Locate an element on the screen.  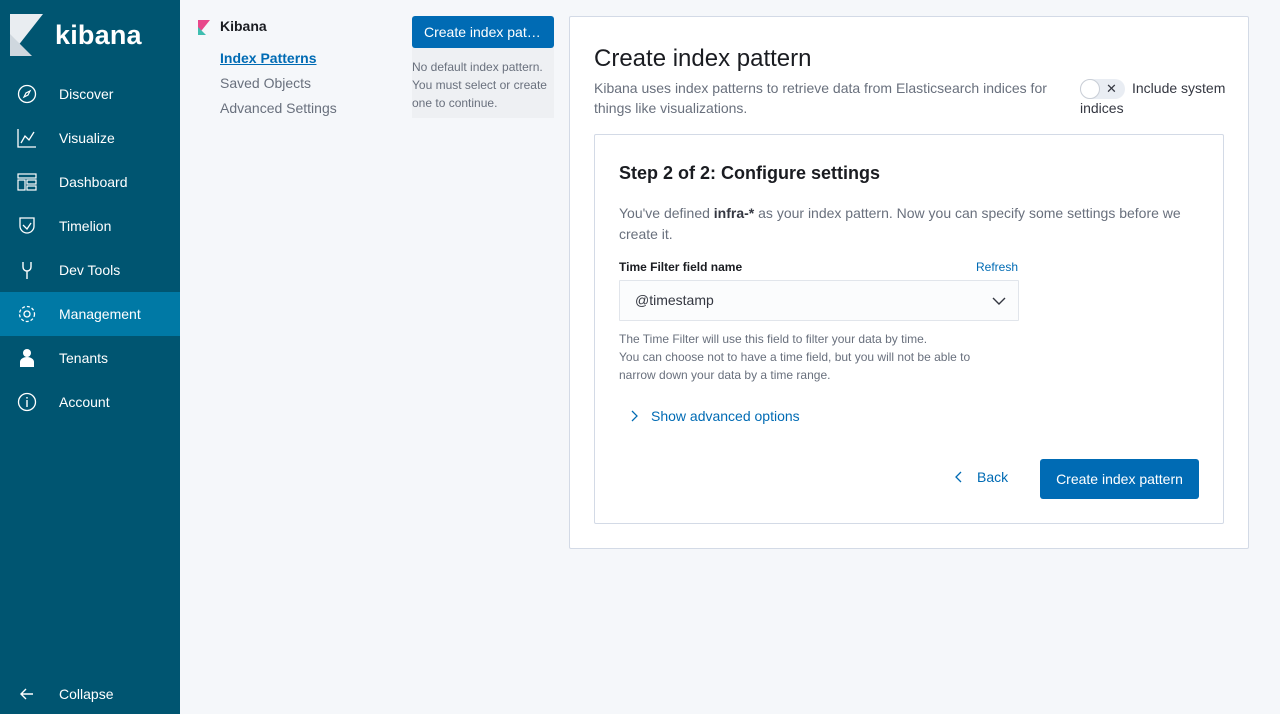
index-pattern-name: infra-* is located at coordinates (734, 213).